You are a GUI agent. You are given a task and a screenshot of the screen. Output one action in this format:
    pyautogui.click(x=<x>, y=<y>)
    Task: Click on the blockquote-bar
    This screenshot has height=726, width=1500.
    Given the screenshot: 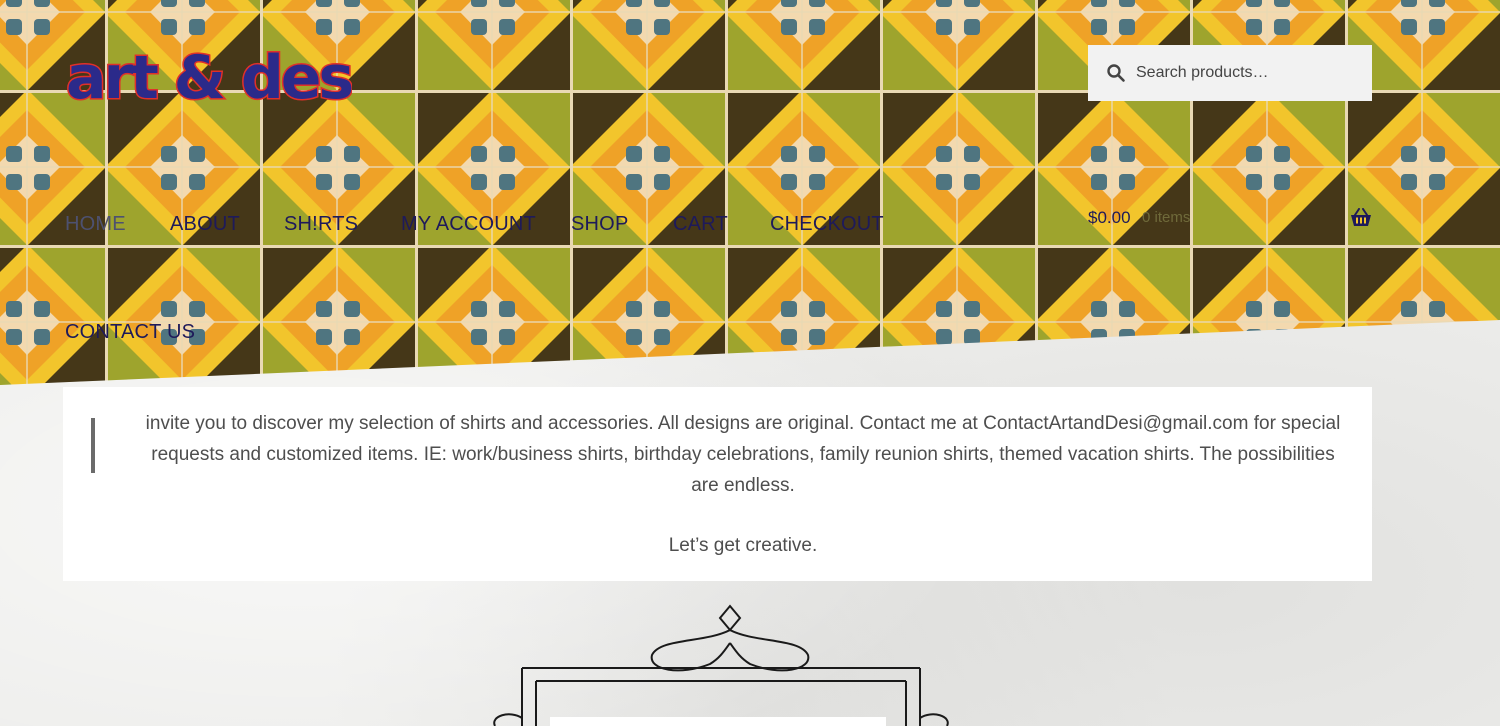 What is the action you would take?
    pyautogui.click(x=93, y=445)
    